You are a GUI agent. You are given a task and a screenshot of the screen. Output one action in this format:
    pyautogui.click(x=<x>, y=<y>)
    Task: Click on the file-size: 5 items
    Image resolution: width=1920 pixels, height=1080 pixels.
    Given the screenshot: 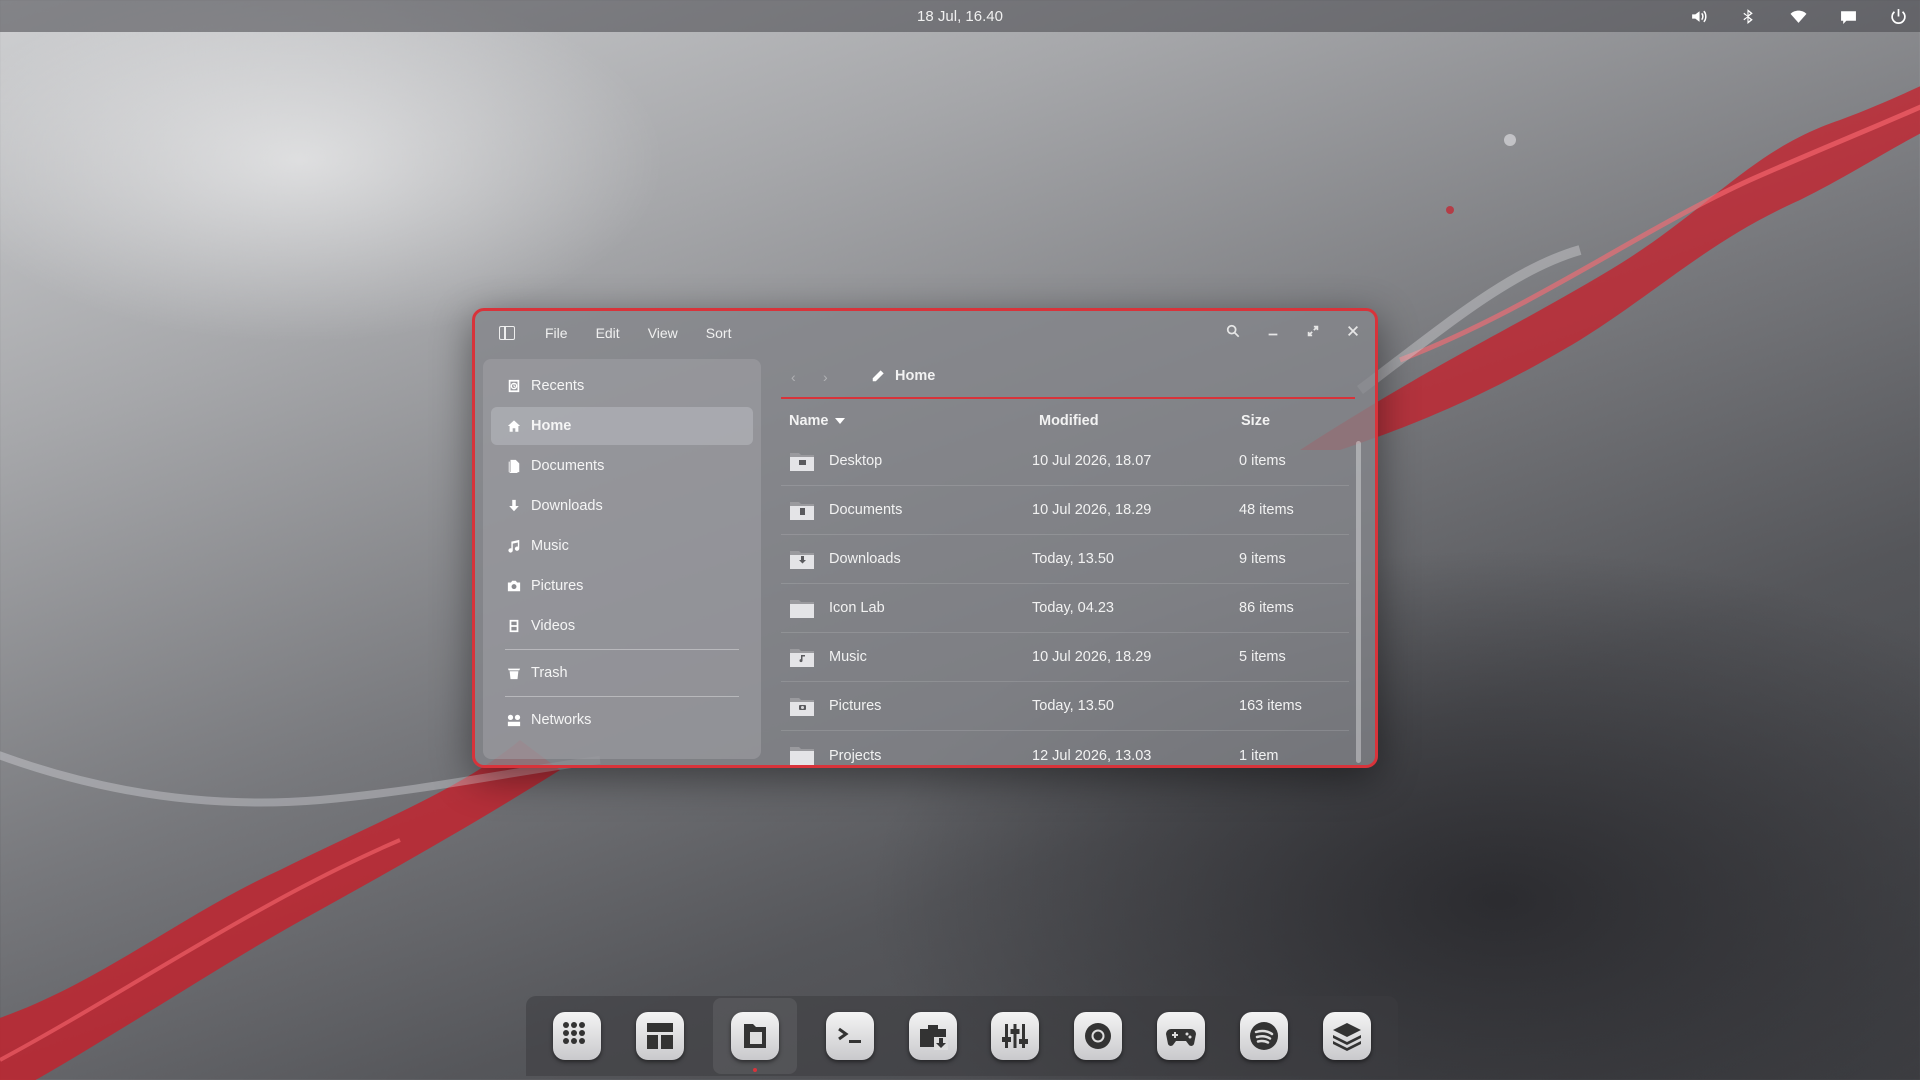 What is the action you would take?
    pyautogui.click(x=1262, y=657)
    